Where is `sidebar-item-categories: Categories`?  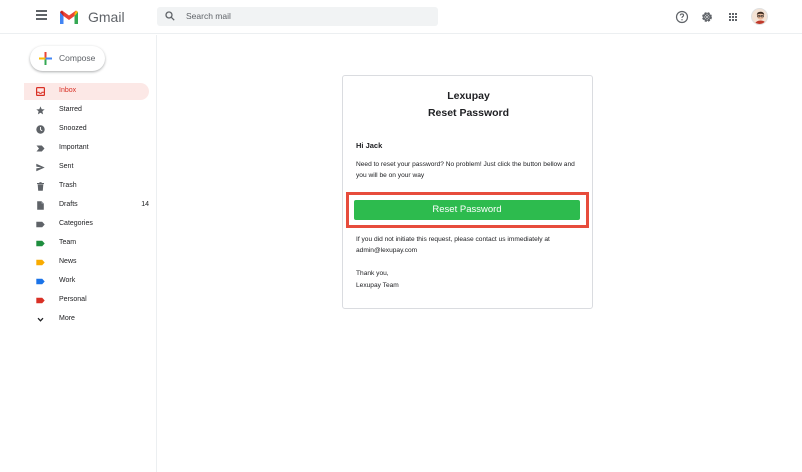 sidebar-item-categories: Categories is located at coordinates (86, 224).